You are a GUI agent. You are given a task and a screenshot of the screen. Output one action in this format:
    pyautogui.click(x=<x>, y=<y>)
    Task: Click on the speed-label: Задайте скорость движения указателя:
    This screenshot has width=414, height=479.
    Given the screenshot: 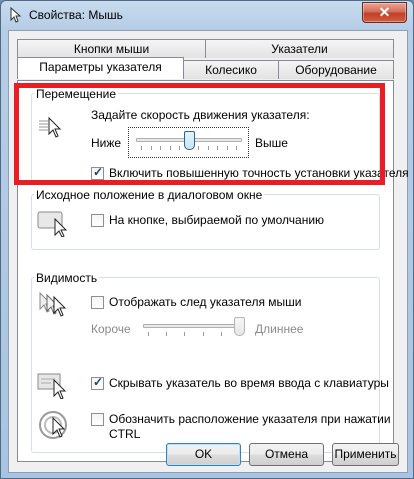 What is the action you would take?
    pyautogui.click(x=200, y=115)
    